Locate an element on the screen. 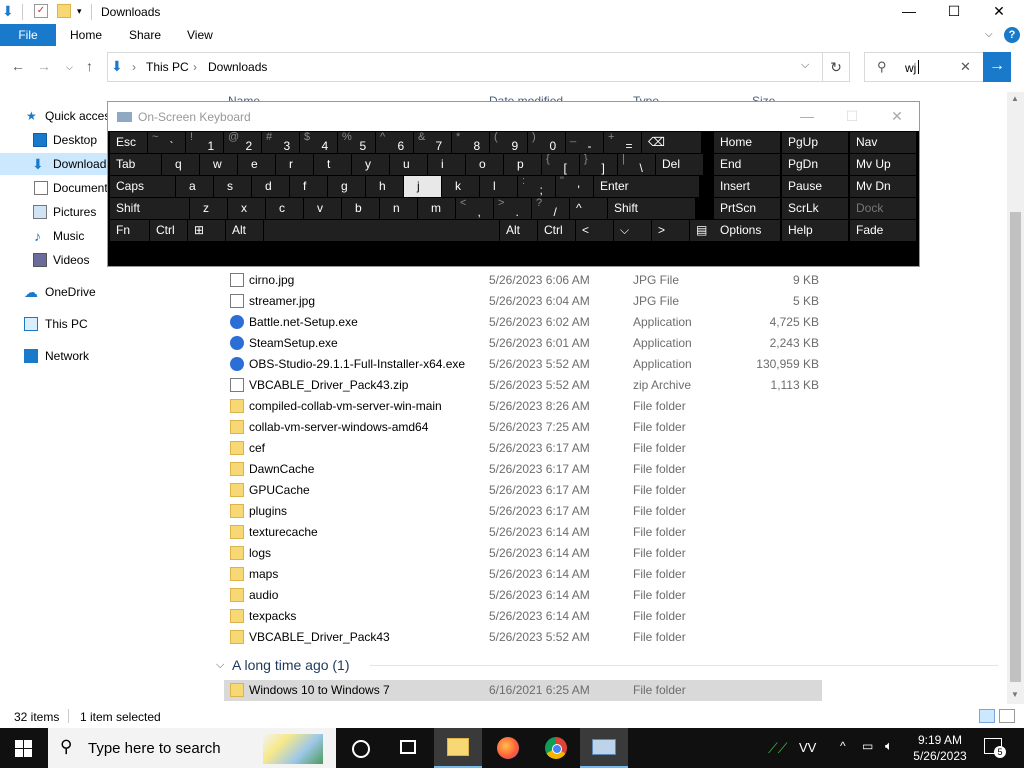 The height and width of the screenshot is (768, 1024). osk-key-dock: Dock is located at coordinates (883, 208).